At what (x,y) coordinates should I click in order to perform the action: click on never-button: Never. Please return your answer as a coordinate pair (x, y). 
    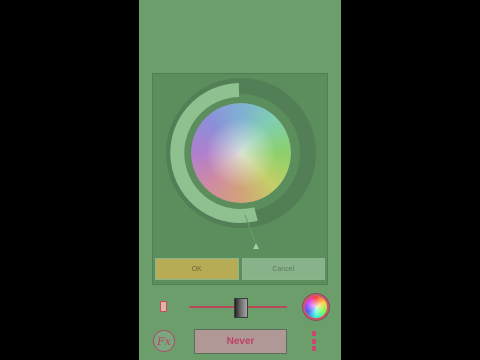
    Looking at the image, I should click on (240, 341).